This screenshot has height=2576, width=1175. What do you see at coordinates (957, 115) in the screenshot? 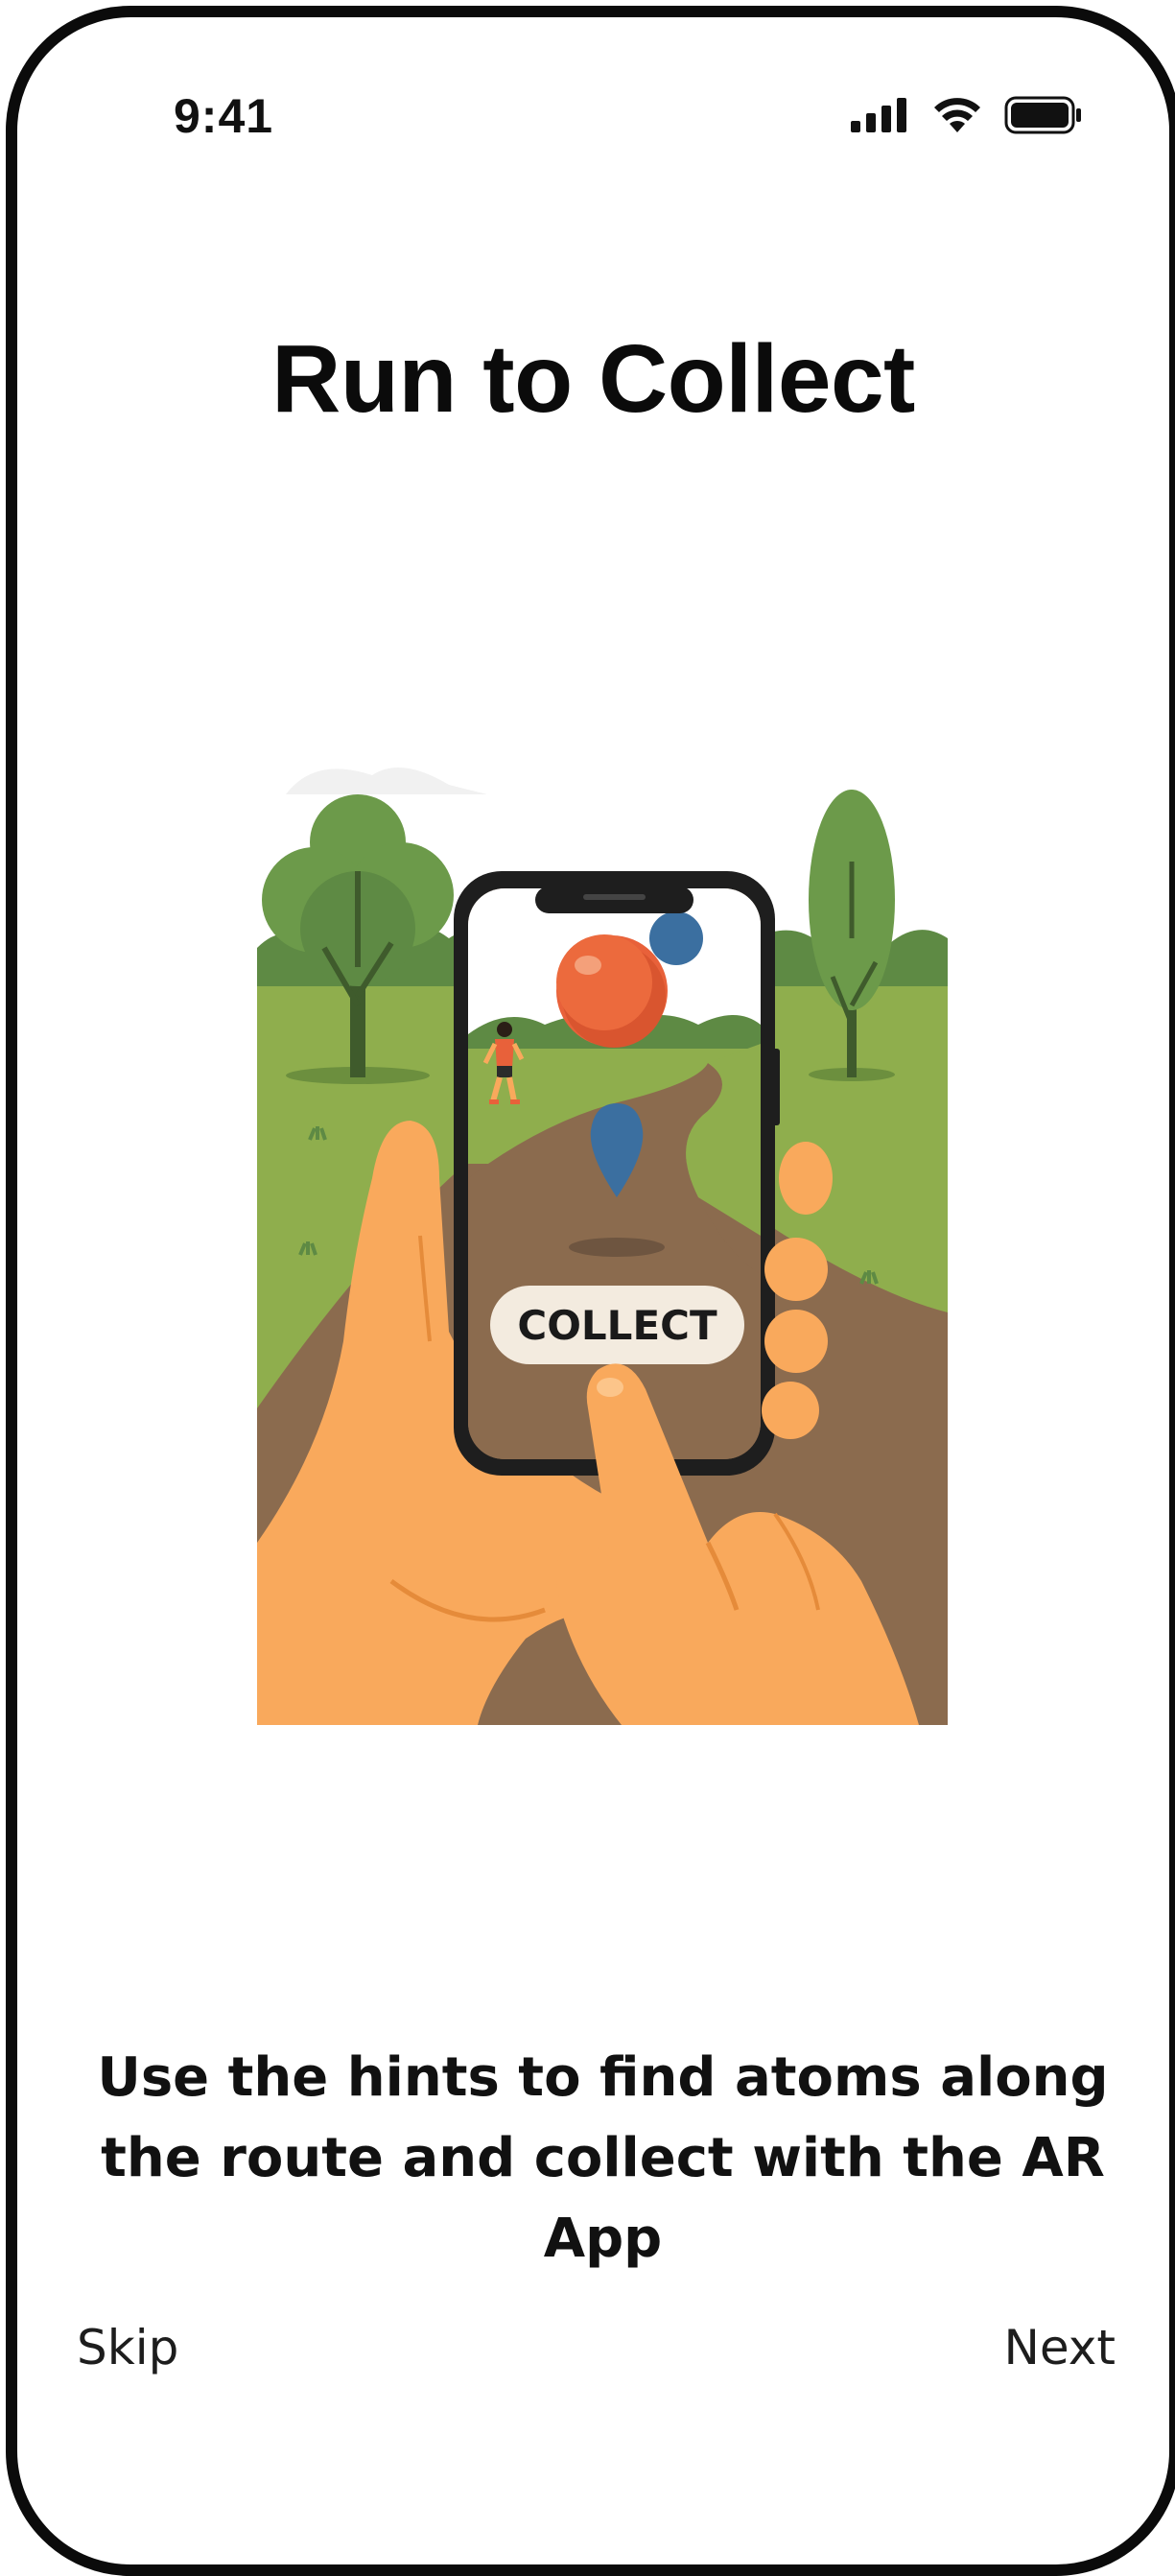
I see `wifi-icon` at bounding box center [957, 115].